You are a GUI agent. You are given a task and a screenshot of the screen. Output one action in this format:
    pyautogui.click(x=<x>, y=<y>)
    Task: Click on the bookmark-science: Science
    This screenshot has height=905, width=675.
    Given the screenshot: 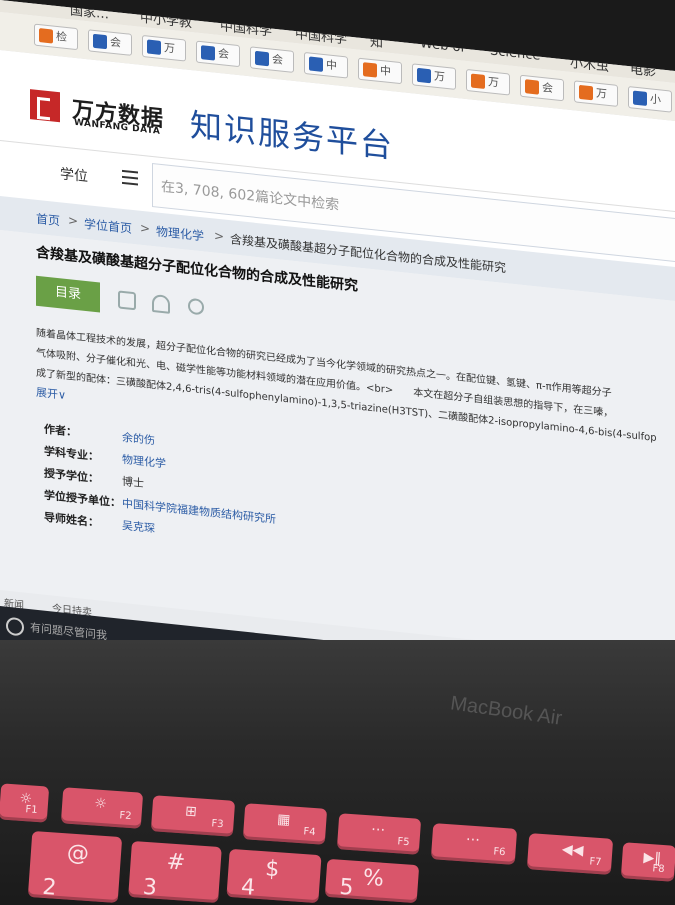 What is the action you would take?
    pyautogui.click(x=515, y=54)
    